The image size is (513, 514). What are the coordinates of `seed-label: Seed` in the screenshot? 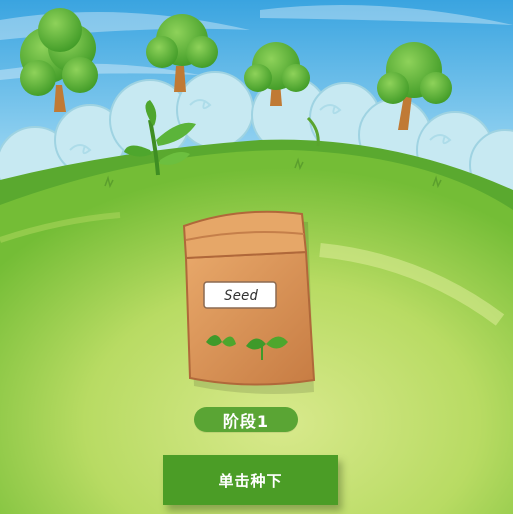 It's located at (241, 296).